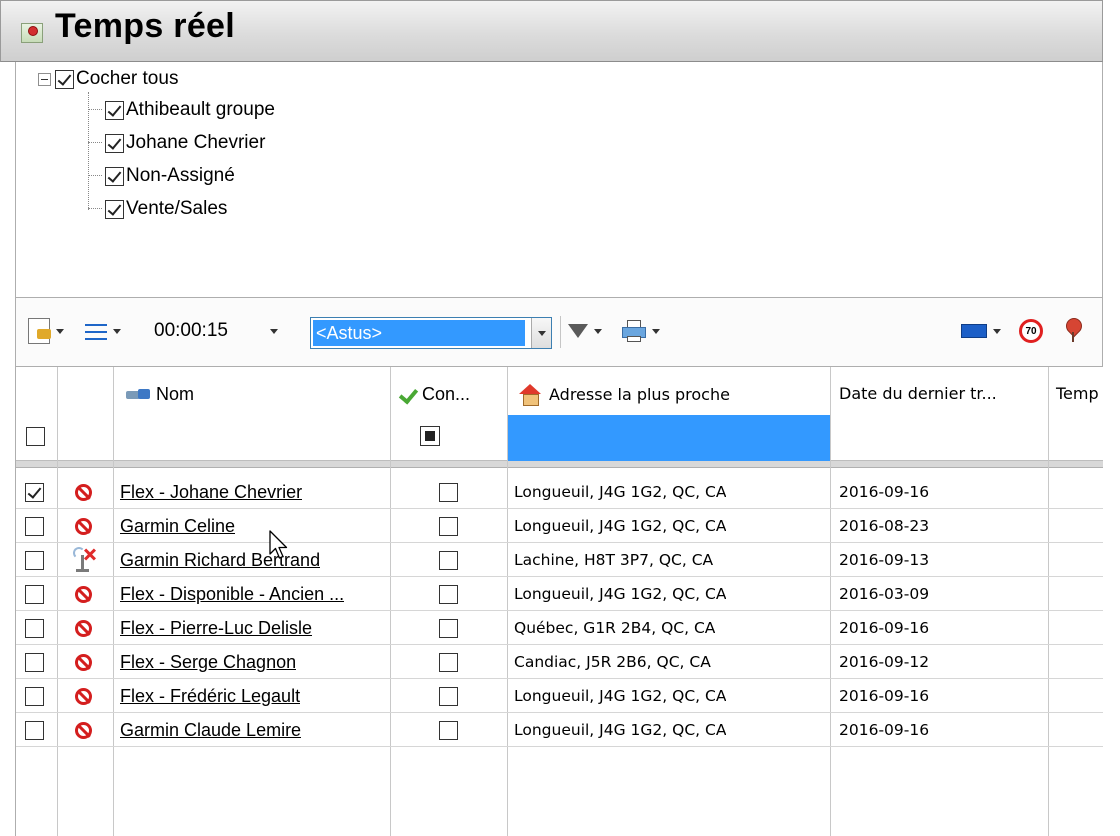 The image size is (1120, 836). What do you see at coordinates (177, 526) in the screenshot?
I see `vehicle-name-link: Garmin Celine` at bounding box center [177, 526].